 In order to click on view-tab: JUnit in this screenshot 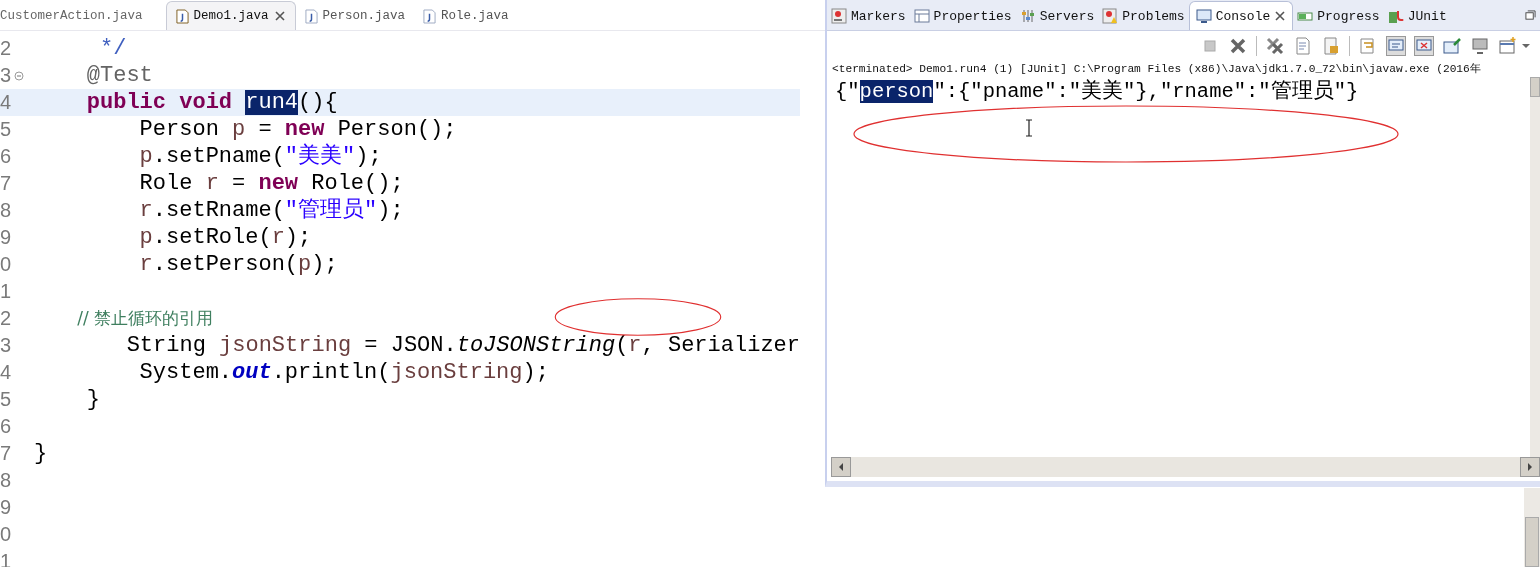, I will do `click(1417, 16)`.